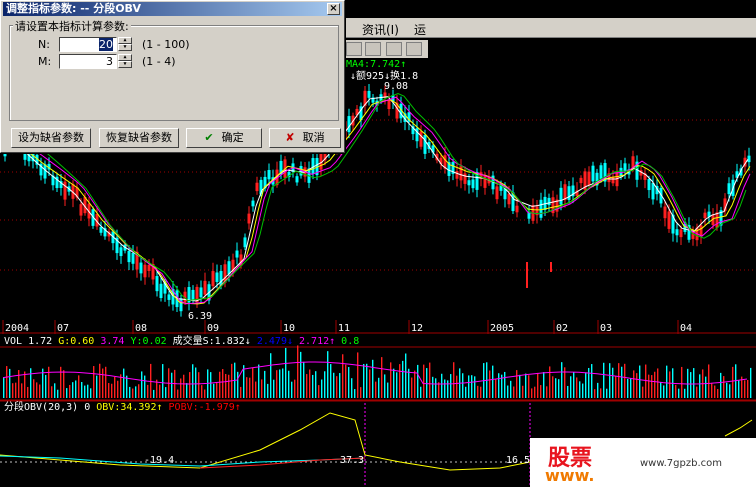 This screenshot has height=487, width=756. I want to click on param-n-input: 20, so click(88, 44).